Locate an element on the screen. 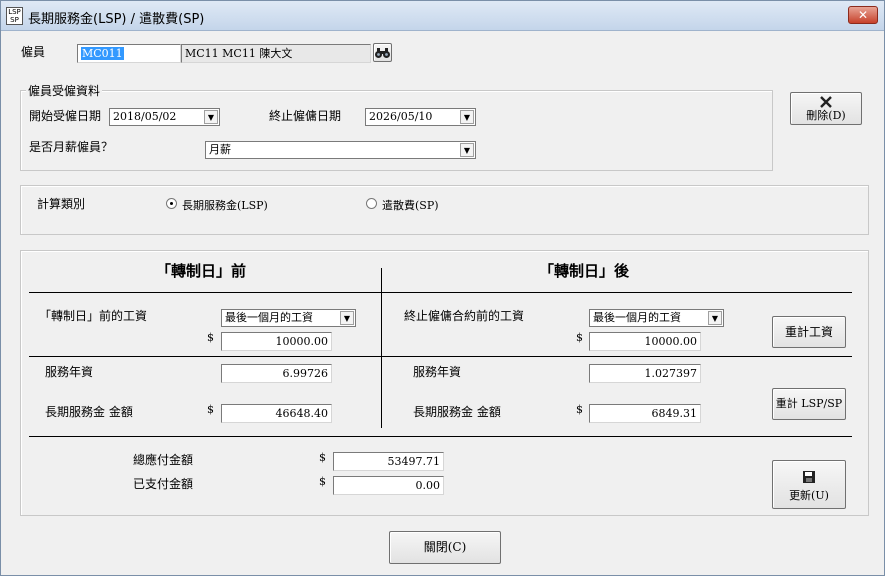 This screenshot has height=576, width=885. title-bar: LSP SP 長期服務金(LSP) / 遣散費(SP) ✕ is located at coordinates (442, 16).